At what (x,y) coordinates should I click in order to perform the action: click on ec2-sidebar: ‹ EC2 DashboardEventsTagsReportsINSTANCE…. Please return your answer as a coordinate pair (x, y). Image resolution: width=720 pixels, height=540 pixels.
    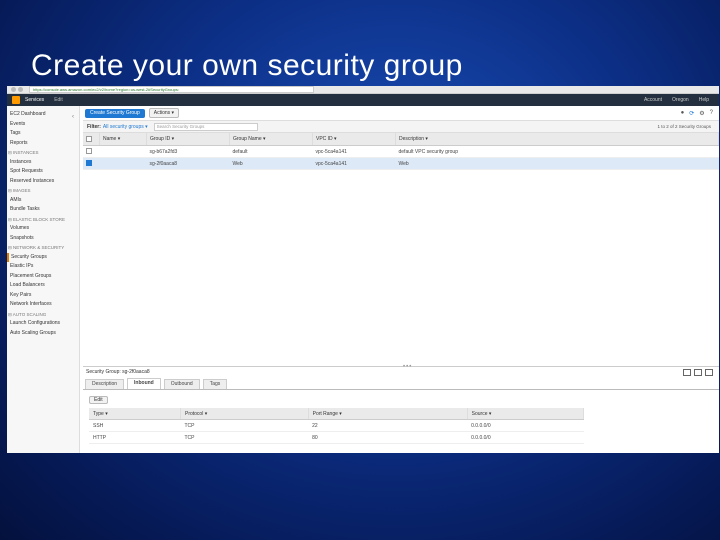
    Looking at the image, I should click on (43, 279).